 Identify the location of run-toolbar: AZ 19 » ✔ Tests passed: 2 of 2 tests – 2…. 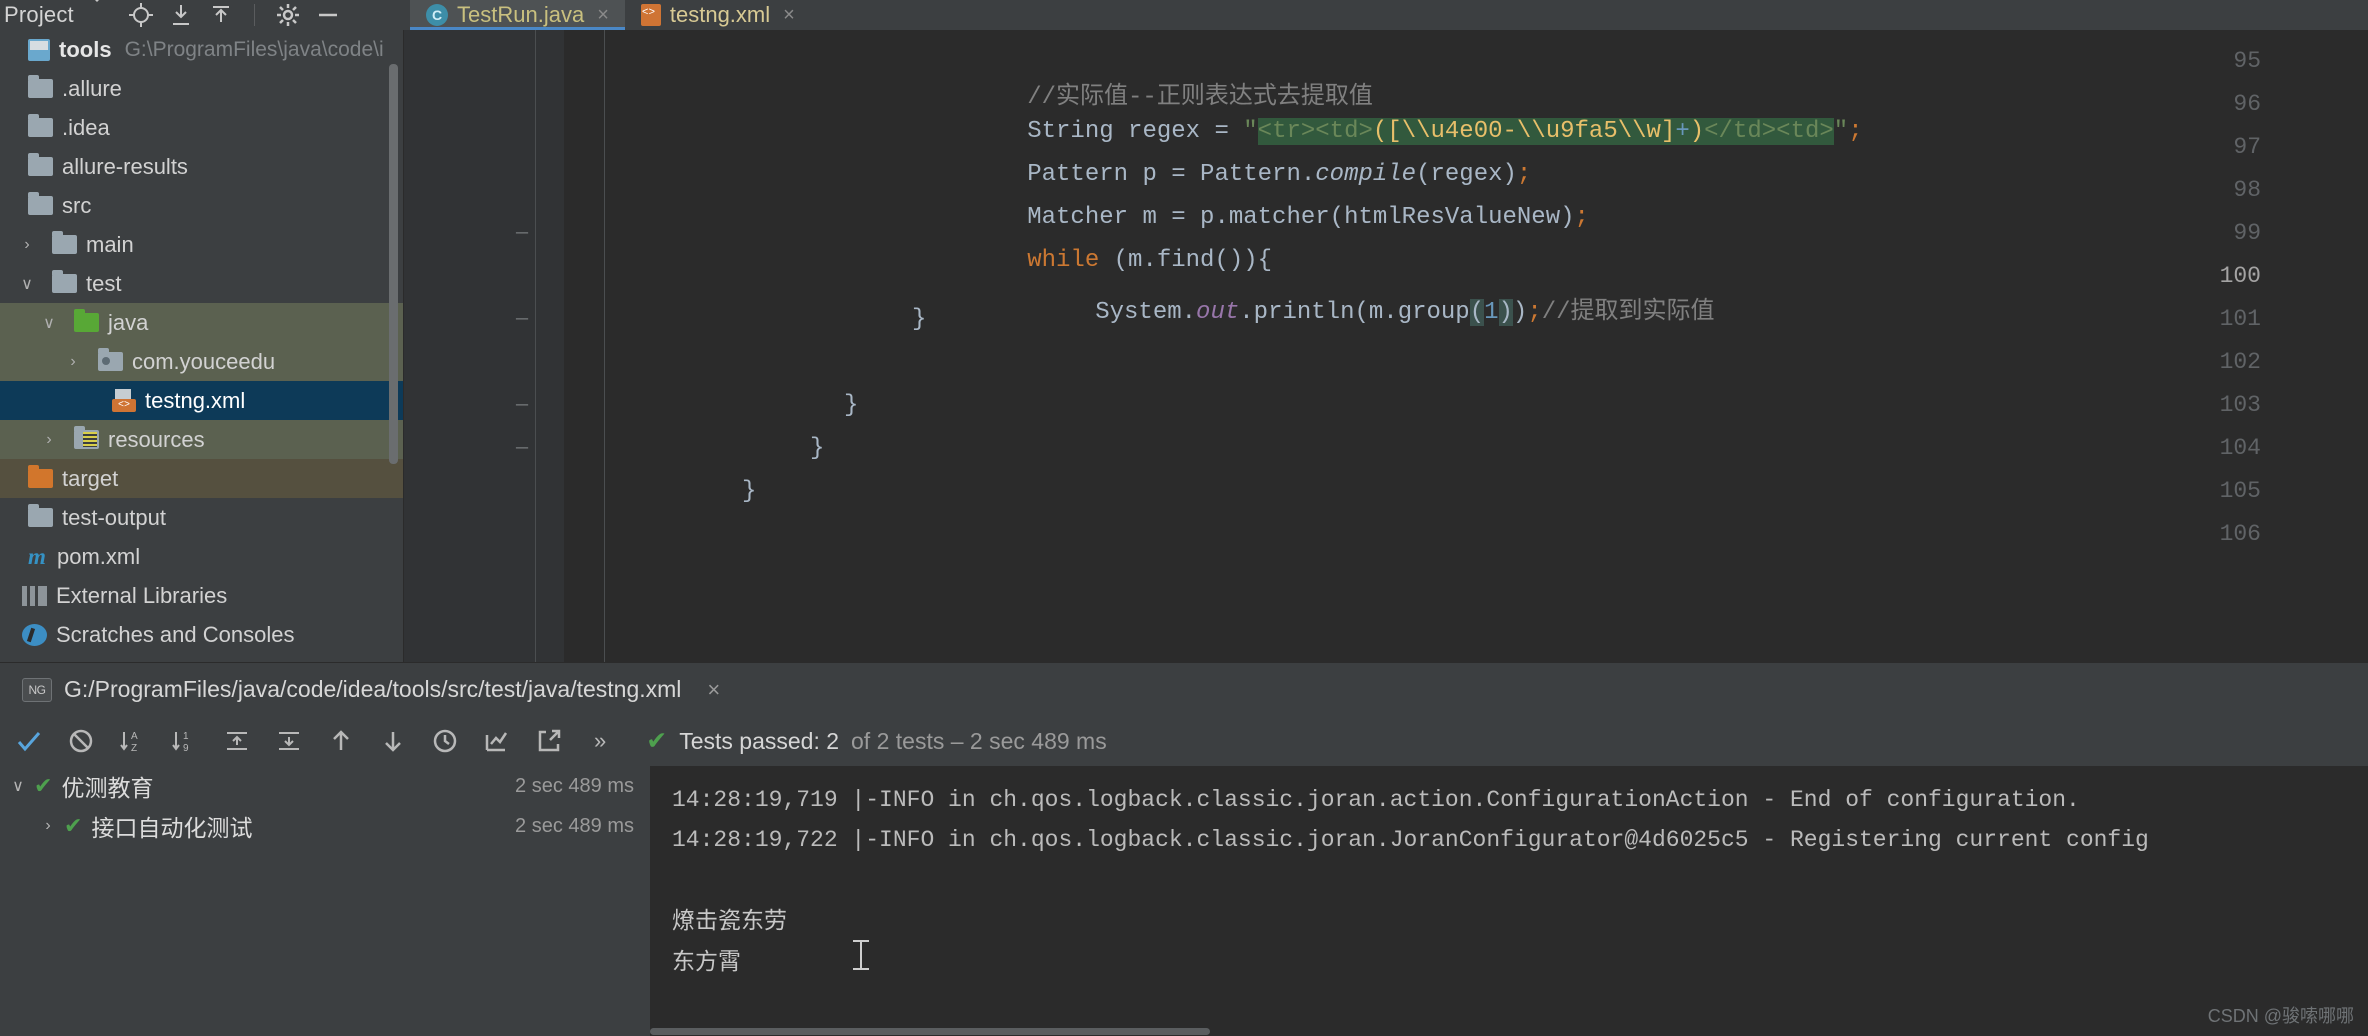
(1184, 741).